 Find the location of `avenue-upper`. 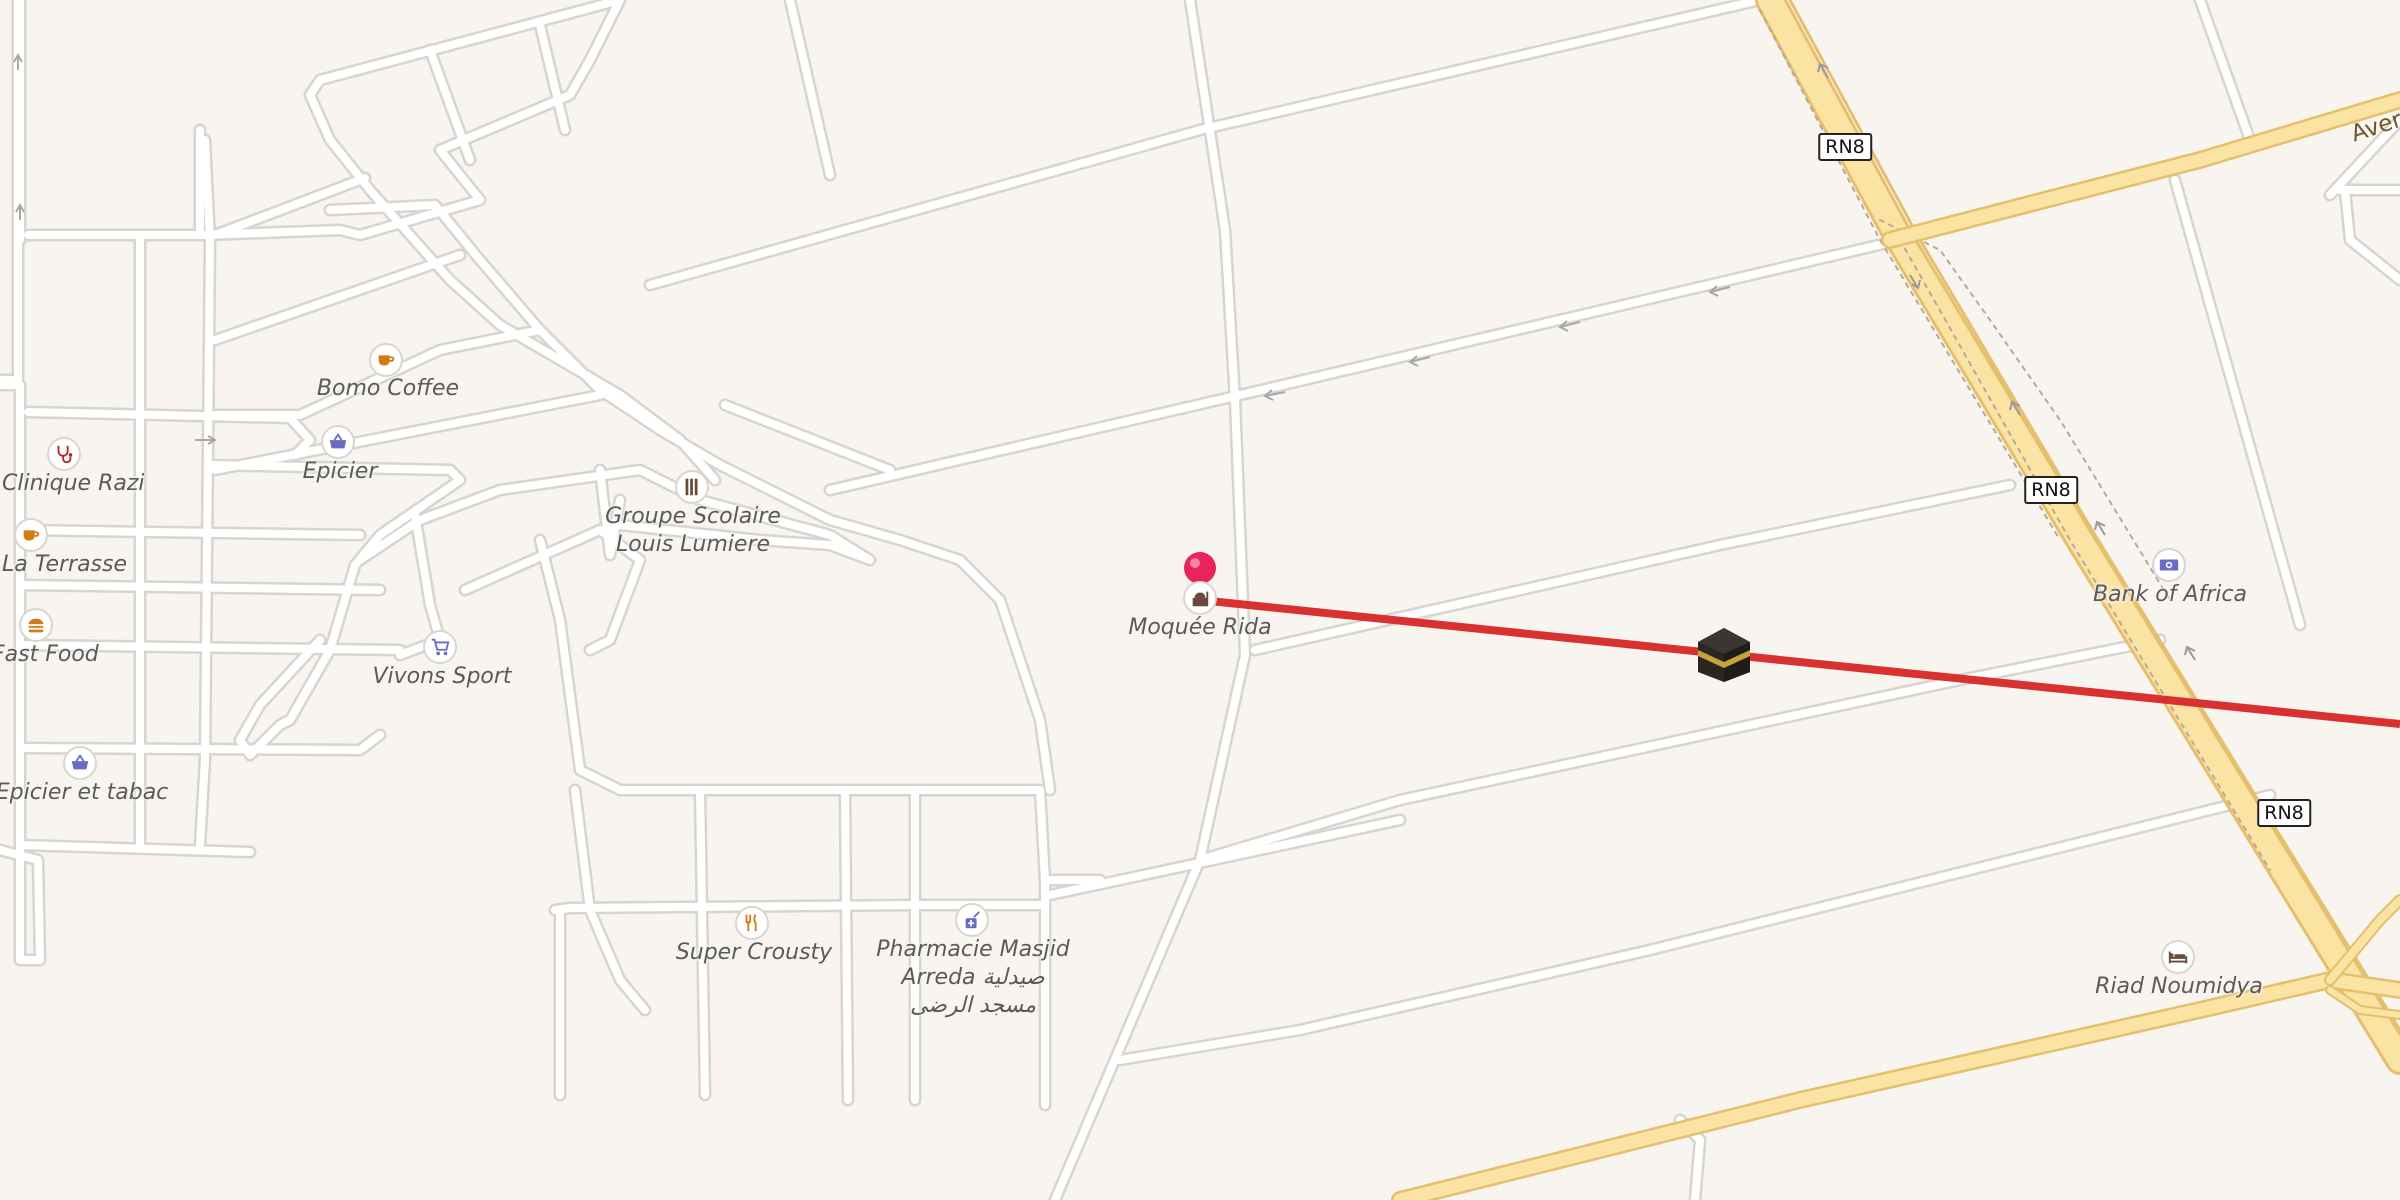

avenue-upper is located at coordinates (2140, 170).